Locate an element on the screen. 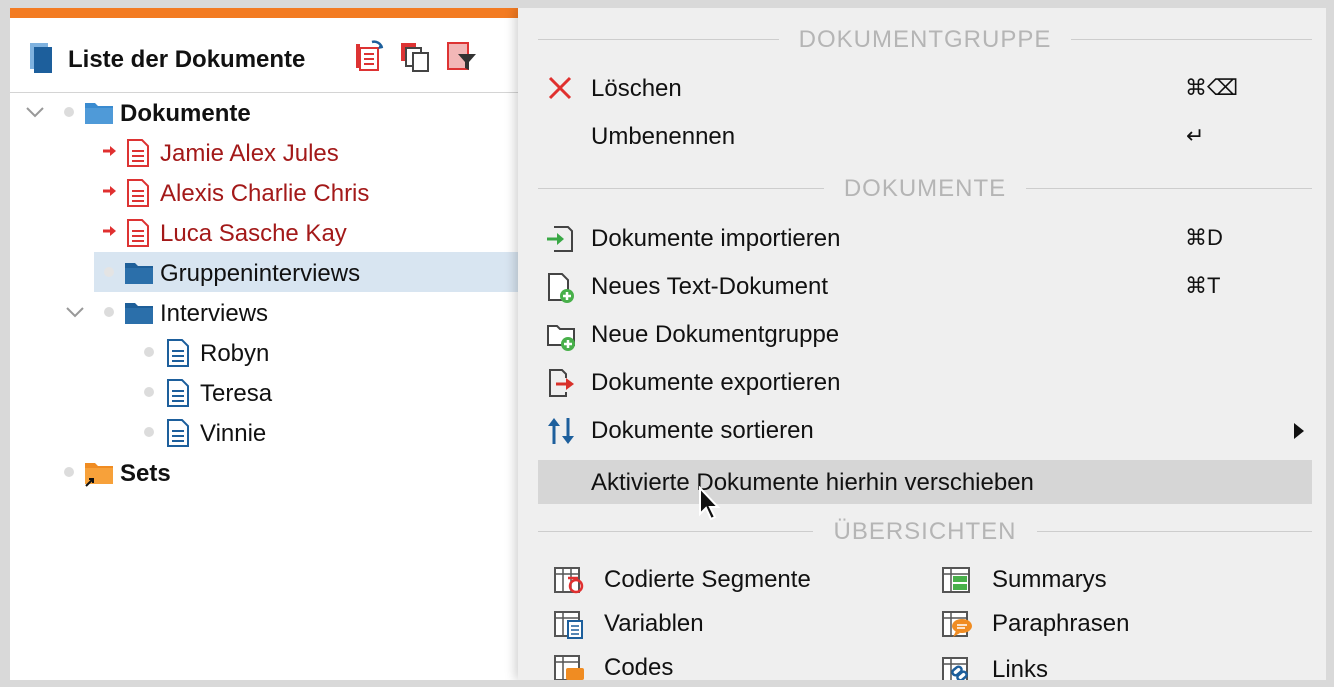 The height and width of the screenshot is (687, 1334). import-icon is located at coordinates (560, 239).